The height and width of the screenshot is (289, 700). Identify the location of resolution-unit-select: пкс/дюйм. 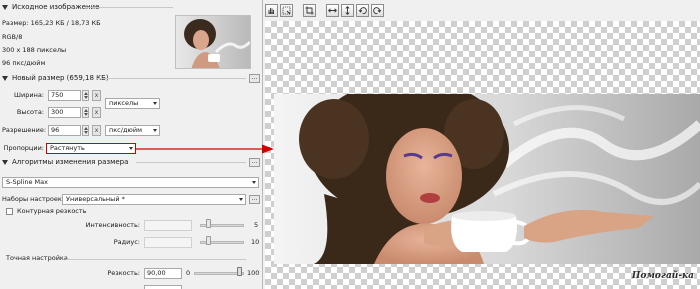
(132, 130).